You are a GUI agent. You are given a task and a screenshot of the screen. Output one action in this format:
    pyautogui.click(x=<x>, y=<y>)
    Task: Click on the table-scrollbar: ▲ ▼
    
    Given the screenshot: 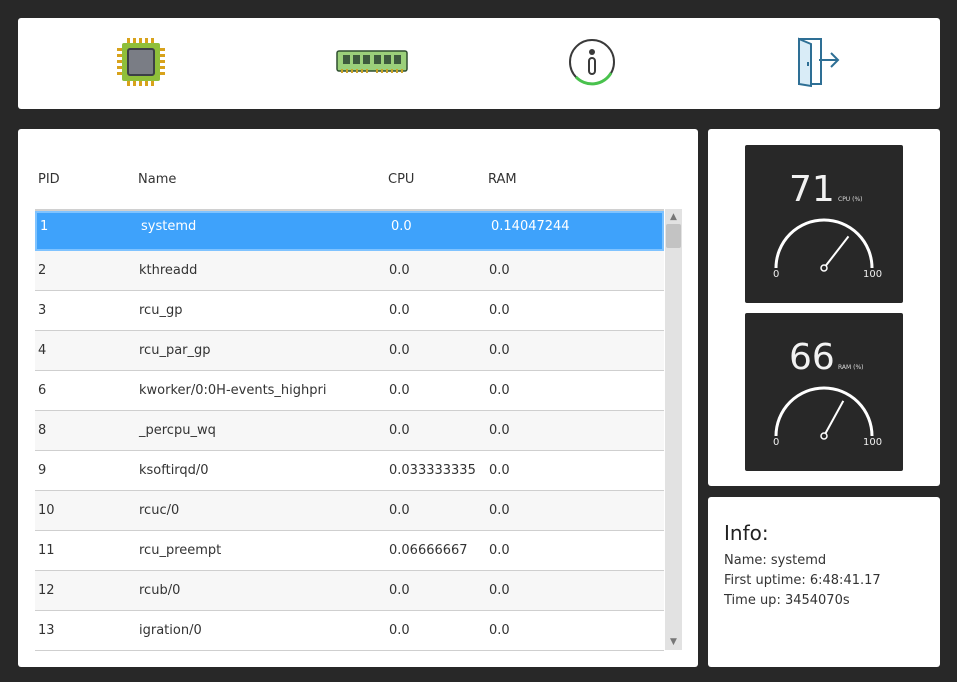 What is the action you would take?
    pyautogui.click(x=673, y=429)
    